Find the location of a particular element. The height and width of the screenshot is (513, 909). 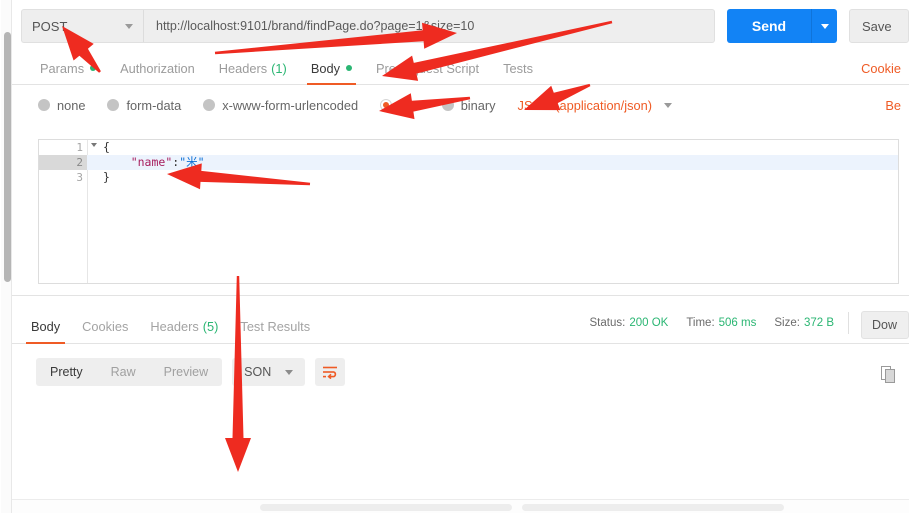

line-number: 2 is located at coordinates (63, 162).